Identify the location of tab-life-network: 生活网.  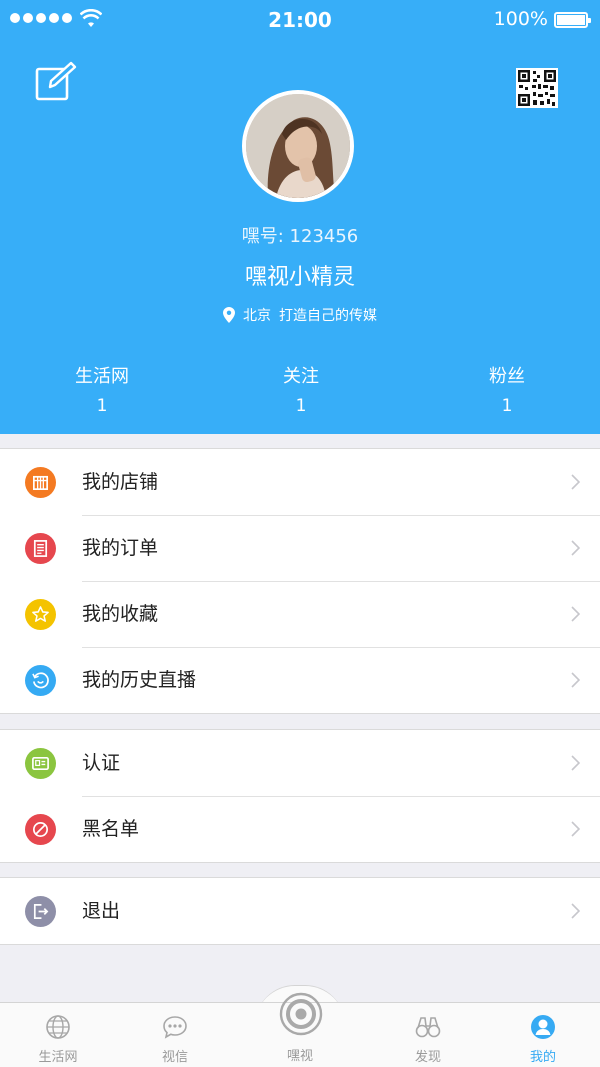
(58, 1039).